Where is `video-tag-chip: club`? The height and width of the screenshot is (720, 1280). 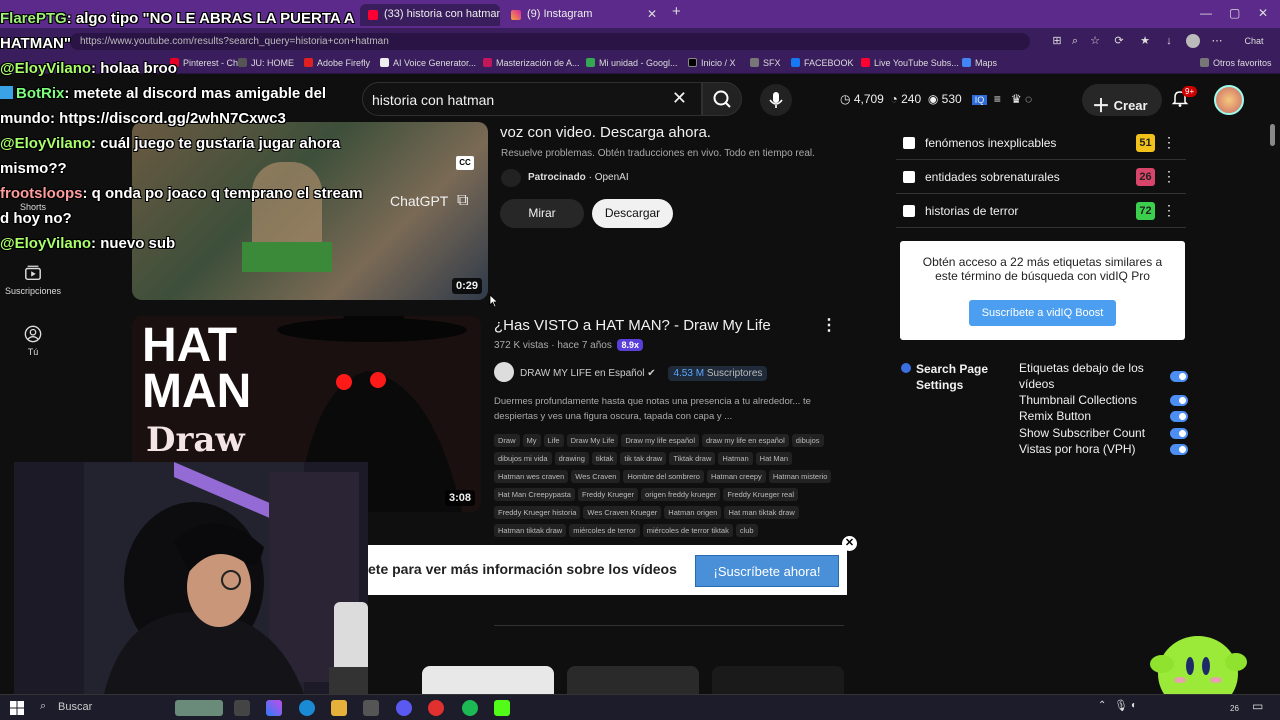 video-tag-chip: club is located at coordinates (746, 530).